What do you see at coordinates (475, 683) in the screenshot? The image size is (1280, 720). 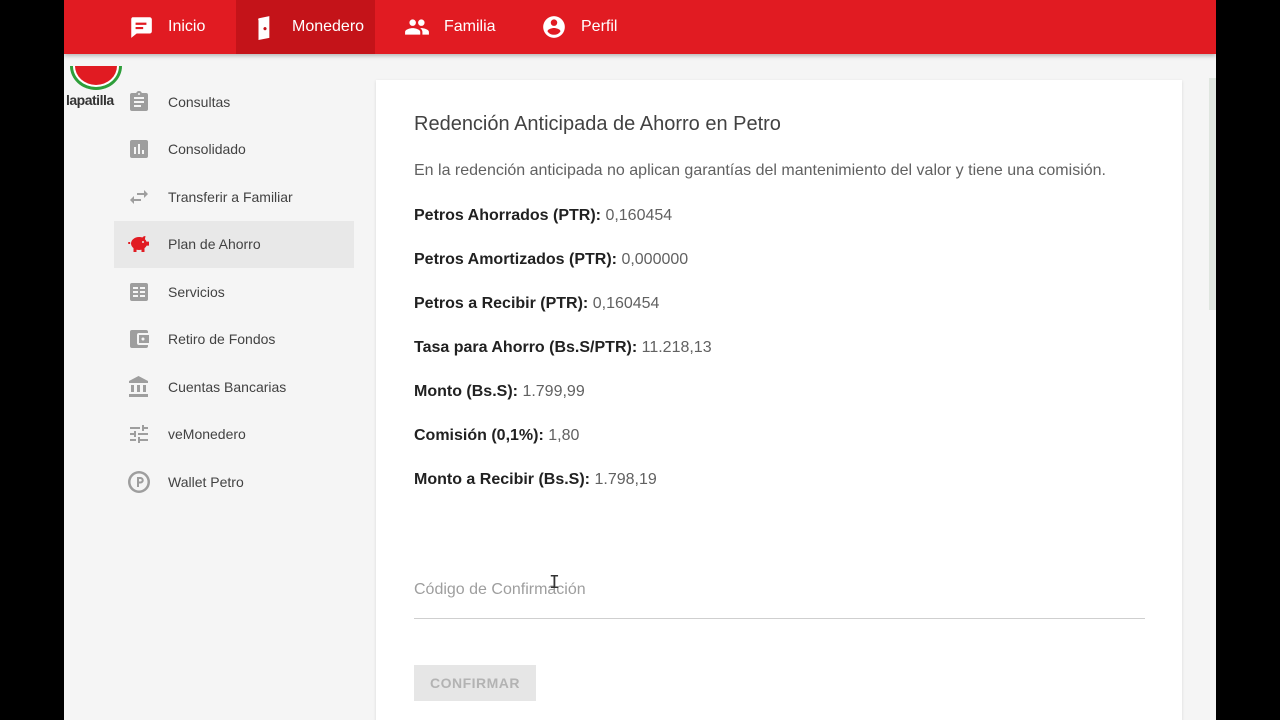 I see `confirm-button: CONFIRMAR` at bounding box center [475, 683].